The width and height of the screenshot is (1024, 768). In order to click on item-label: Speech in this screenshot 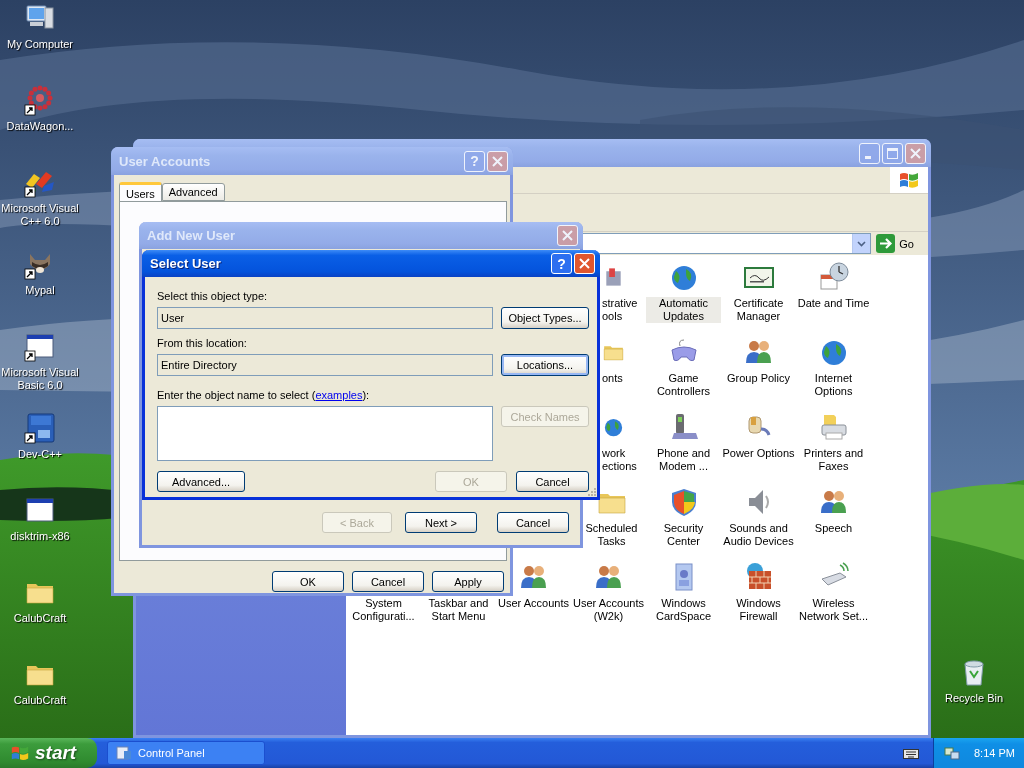, I will do `click(833, 528)`.